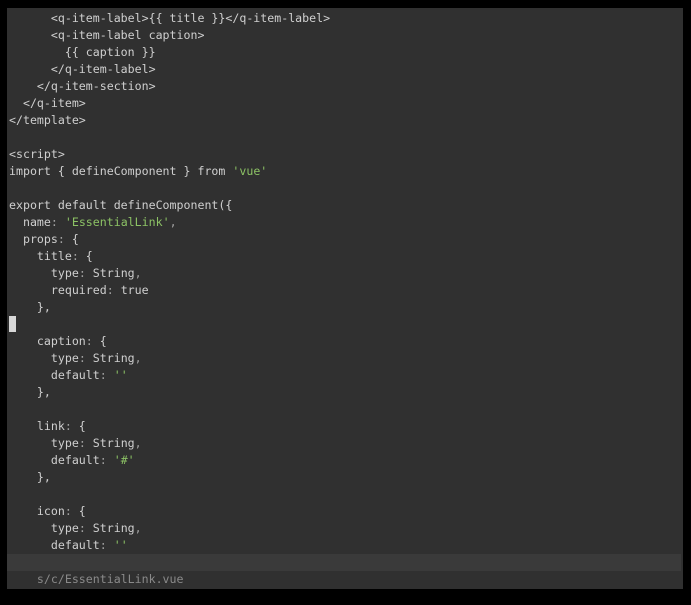  What do you see at coordinates (346, 341) in the screenshot?
I see `code-line: caption: {` at bounding box center [346, 341].